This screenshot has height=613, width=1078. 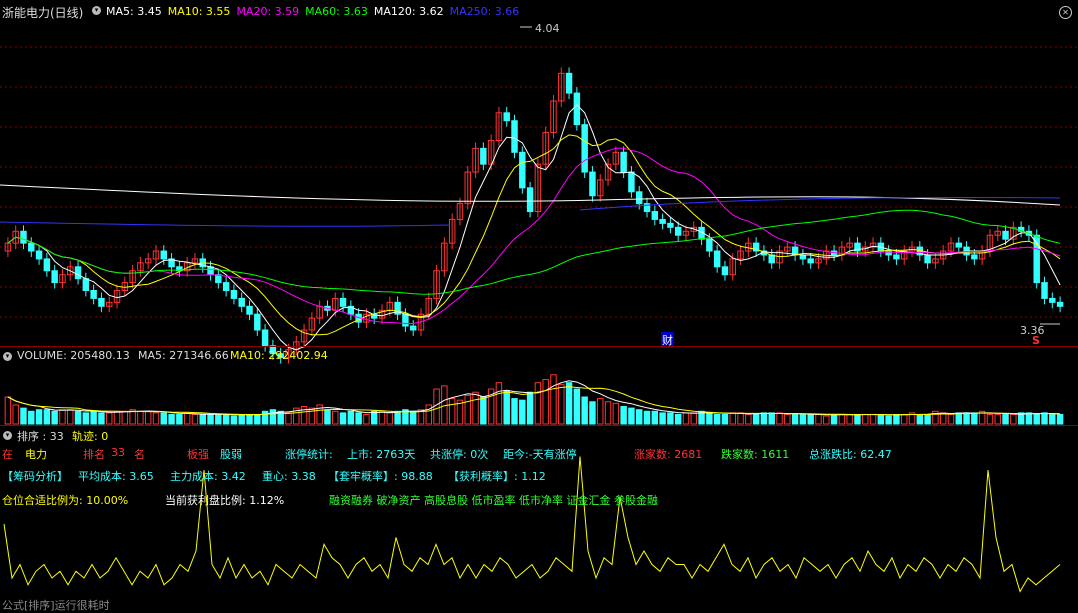 What do you see at coordinates (208, 476) in the screenshot?
I see `row2-main-cost: 主力成本: 3.42` at bounding box center [208, 476].